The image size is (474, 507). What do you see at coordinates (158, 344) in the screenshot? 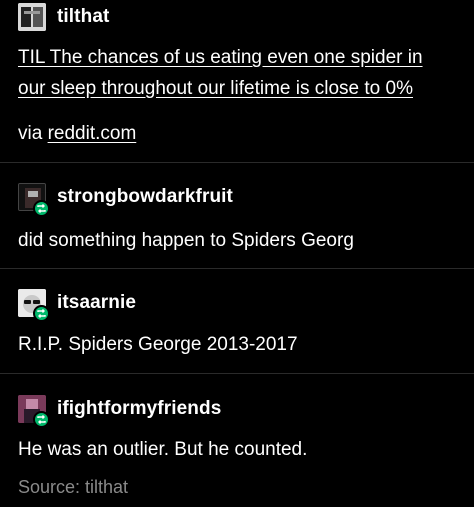
I see `post-text: R.I.P. Spiders George 2013-2017` at bounding box center [158, 344].